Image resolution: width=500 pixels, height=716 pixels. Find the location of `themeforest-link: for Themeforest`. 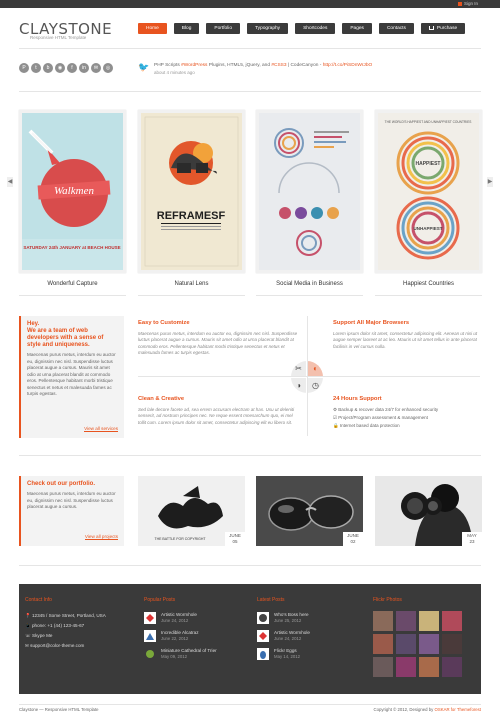

themeforest-link: for Themeforest is located at coordinates (465, 709).